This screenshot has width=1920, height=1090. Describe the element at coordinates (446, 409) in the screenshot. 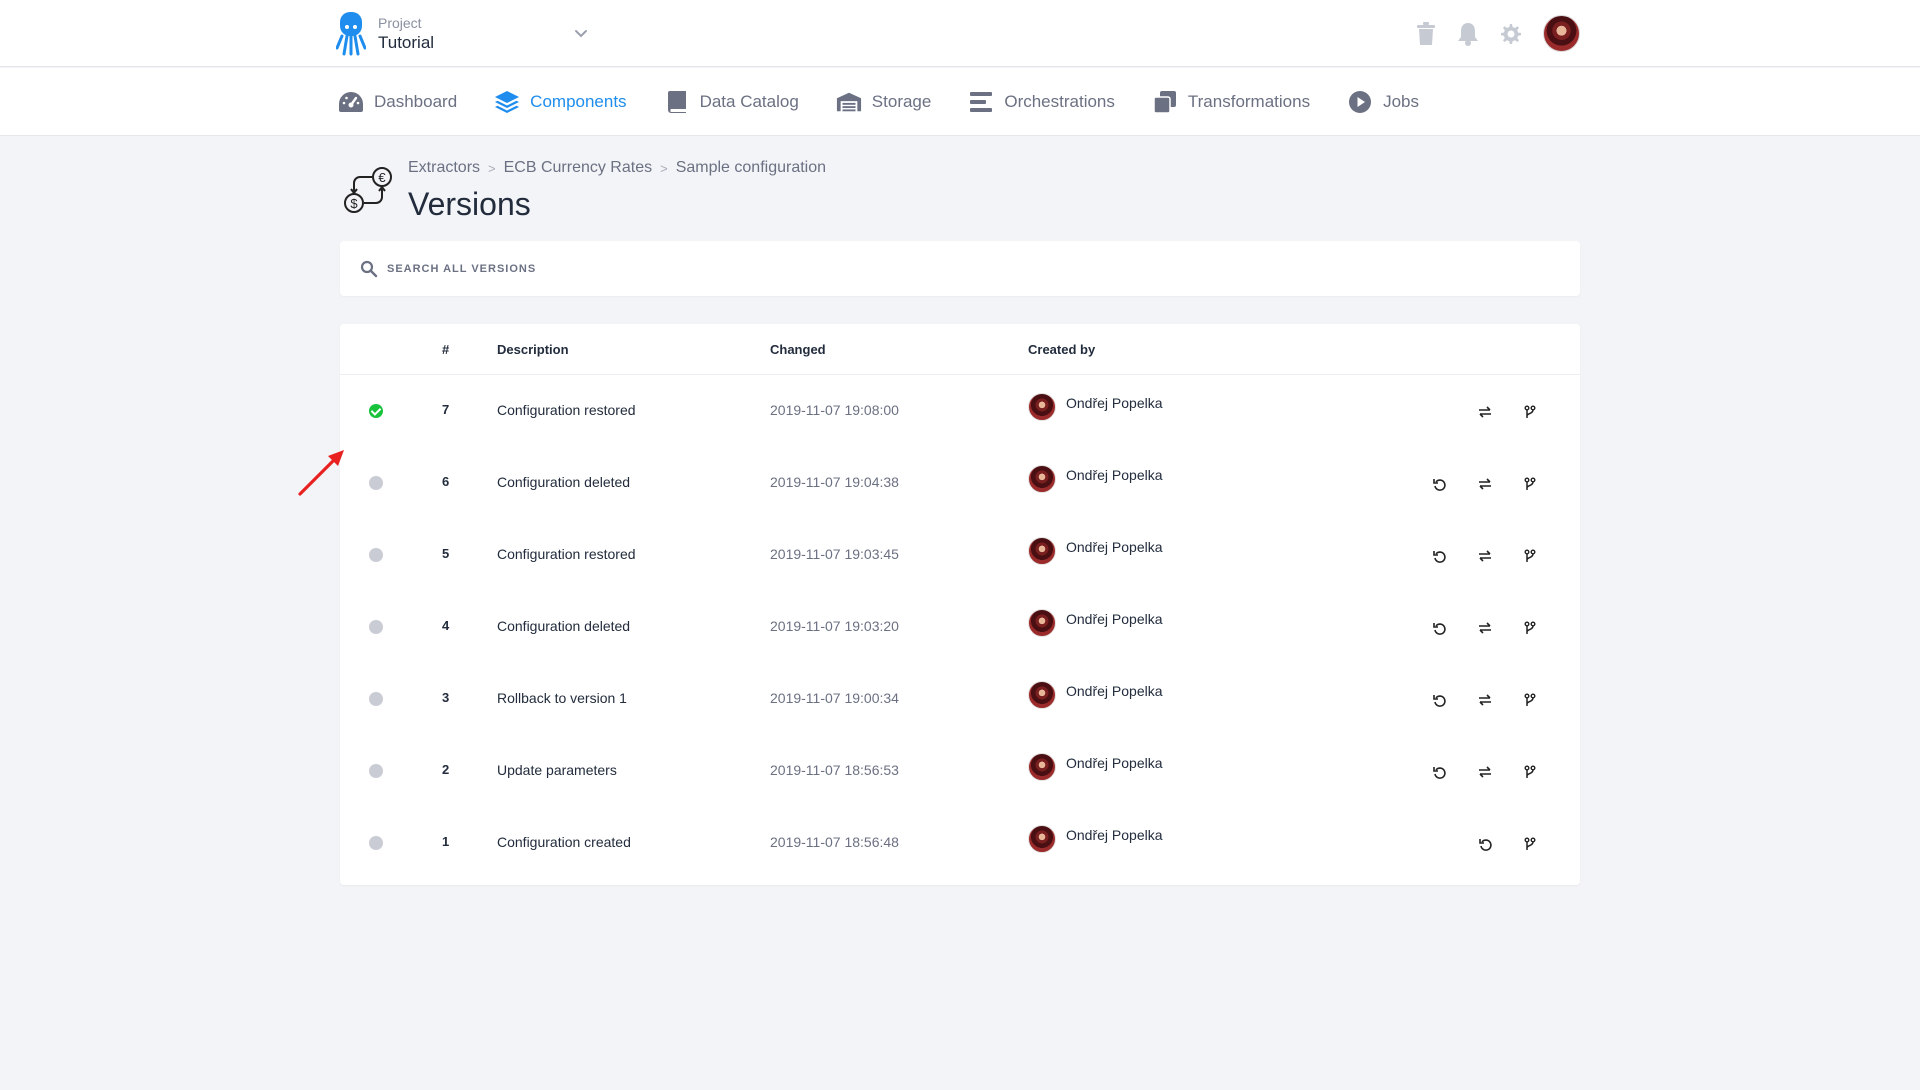

I see `version-number: 7` at that location.